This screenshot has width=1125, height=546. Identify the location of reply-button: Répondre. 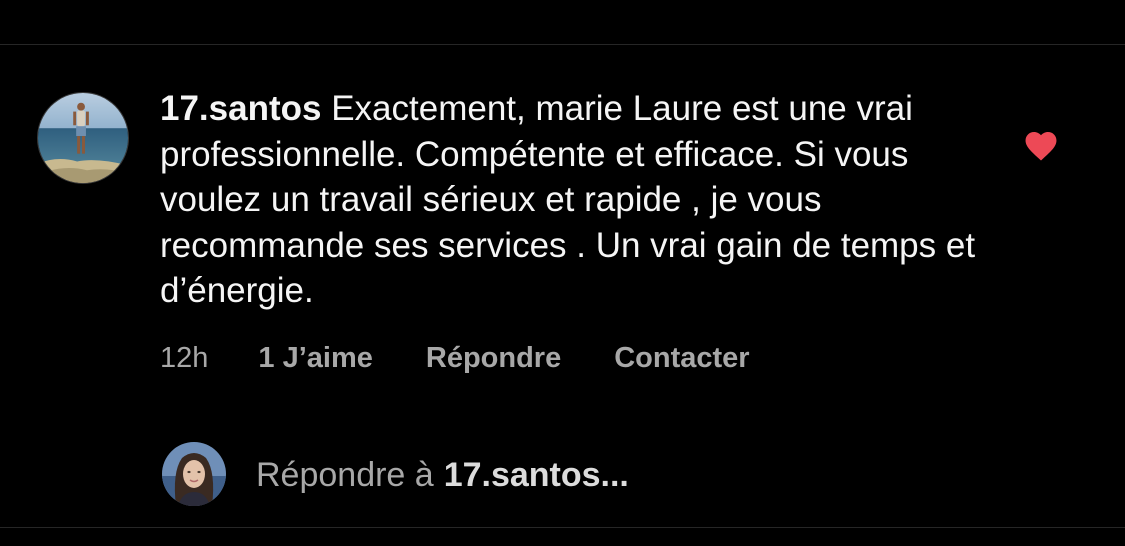
(493, 358).